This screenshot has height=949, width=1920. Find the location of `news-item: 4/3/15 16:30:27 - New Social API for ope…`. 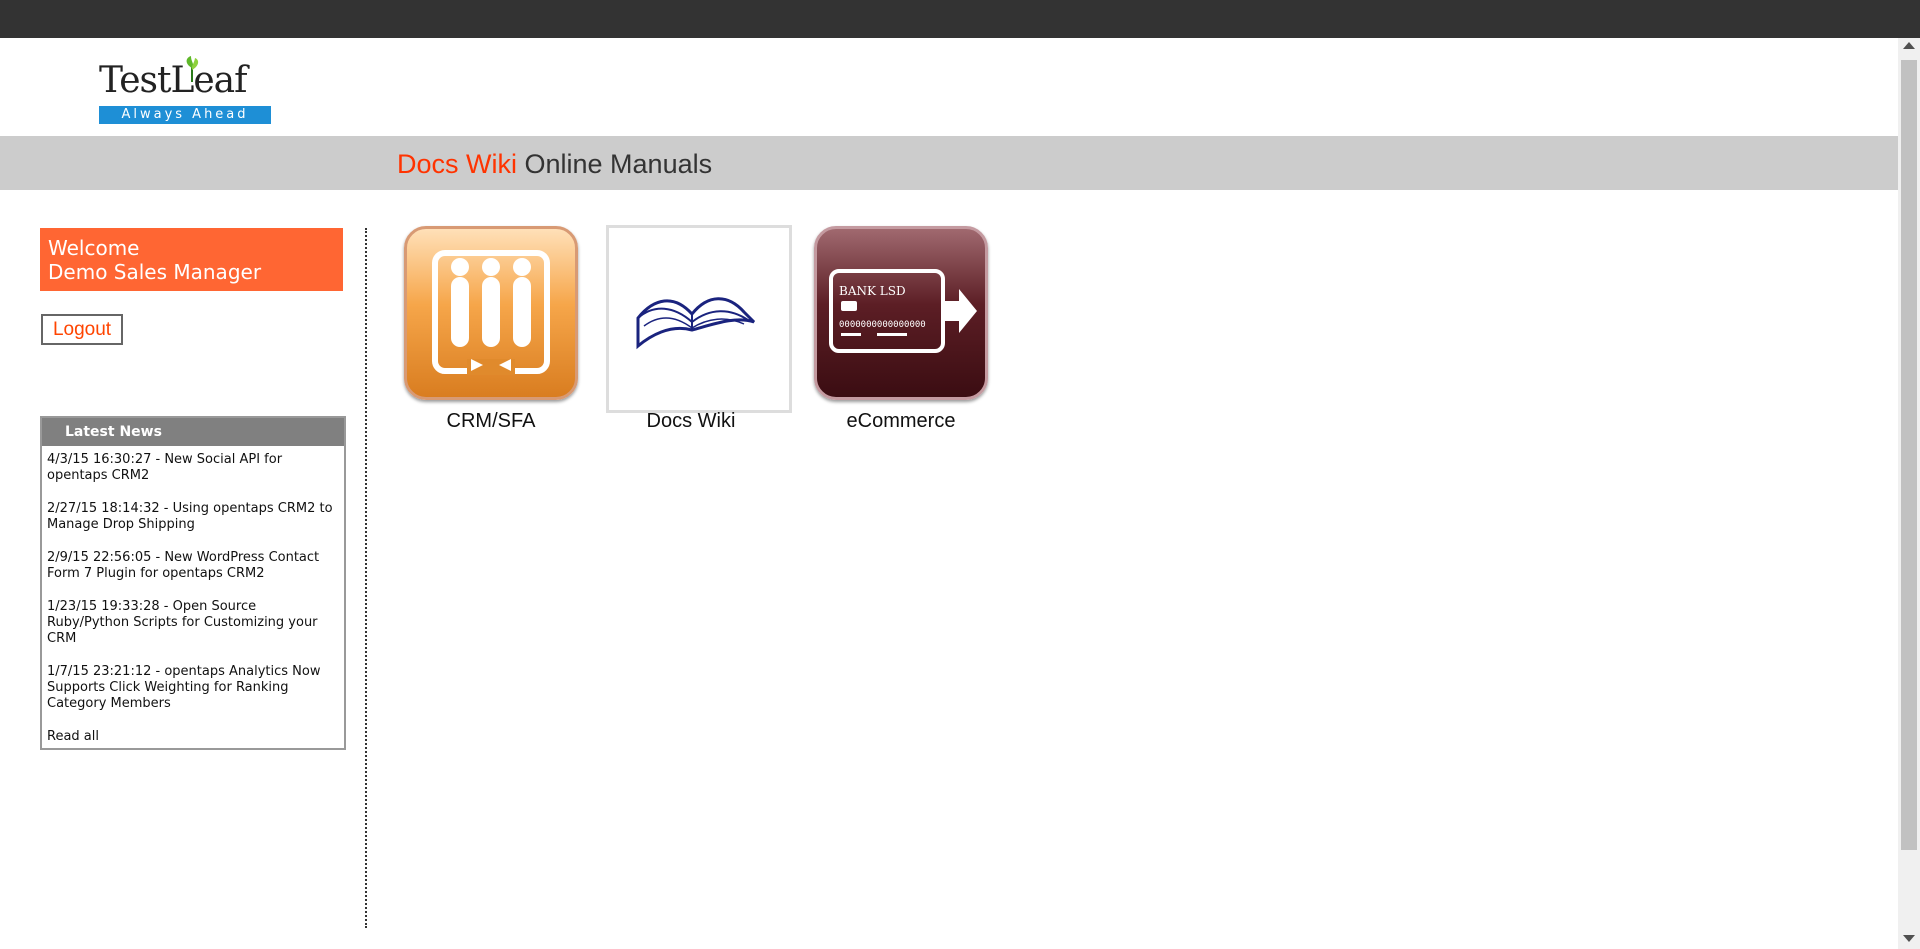

news-item: 4/3/15 16:30:27 - New Social API for ope… is located at coordinates (192, 468).